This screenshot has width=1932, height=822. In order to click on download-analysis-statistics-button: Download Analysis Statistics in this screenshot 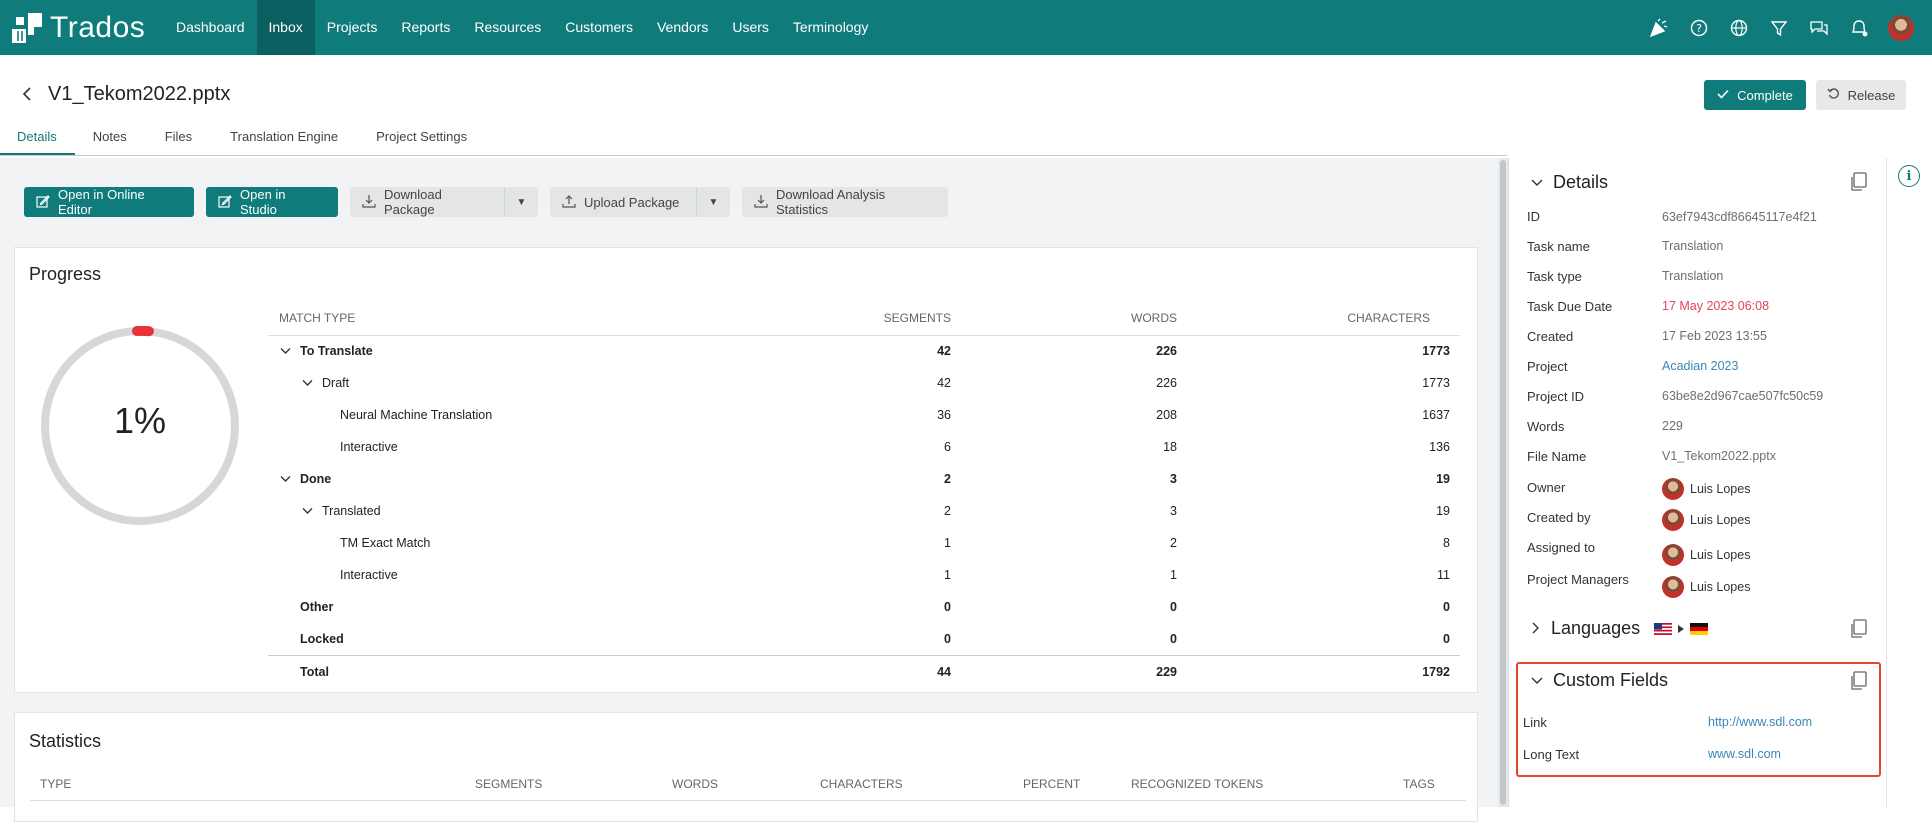, I will do `click(845, 202)`.